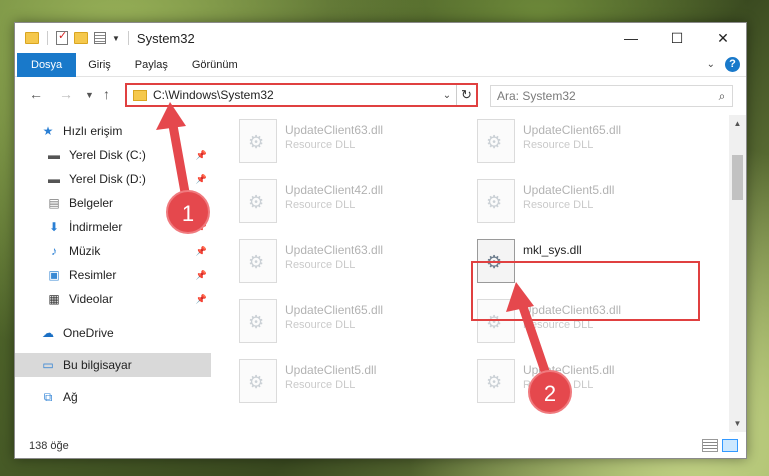  I want to click on vertical-scrollbar: ▲ ▼, so click(737, 273).